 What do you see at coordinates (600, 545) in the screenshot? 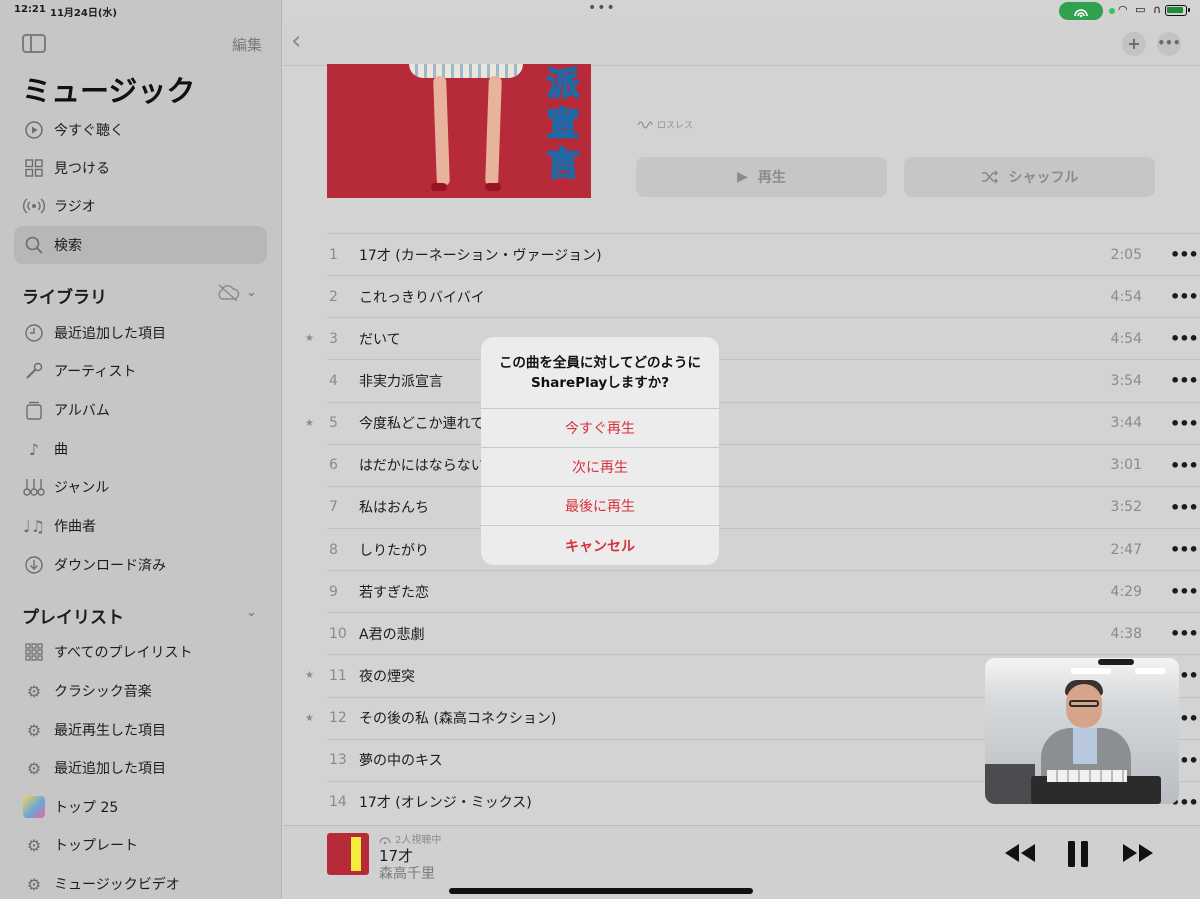
I see `cancel-button: キャンセル` at bounding box center [600, 545].